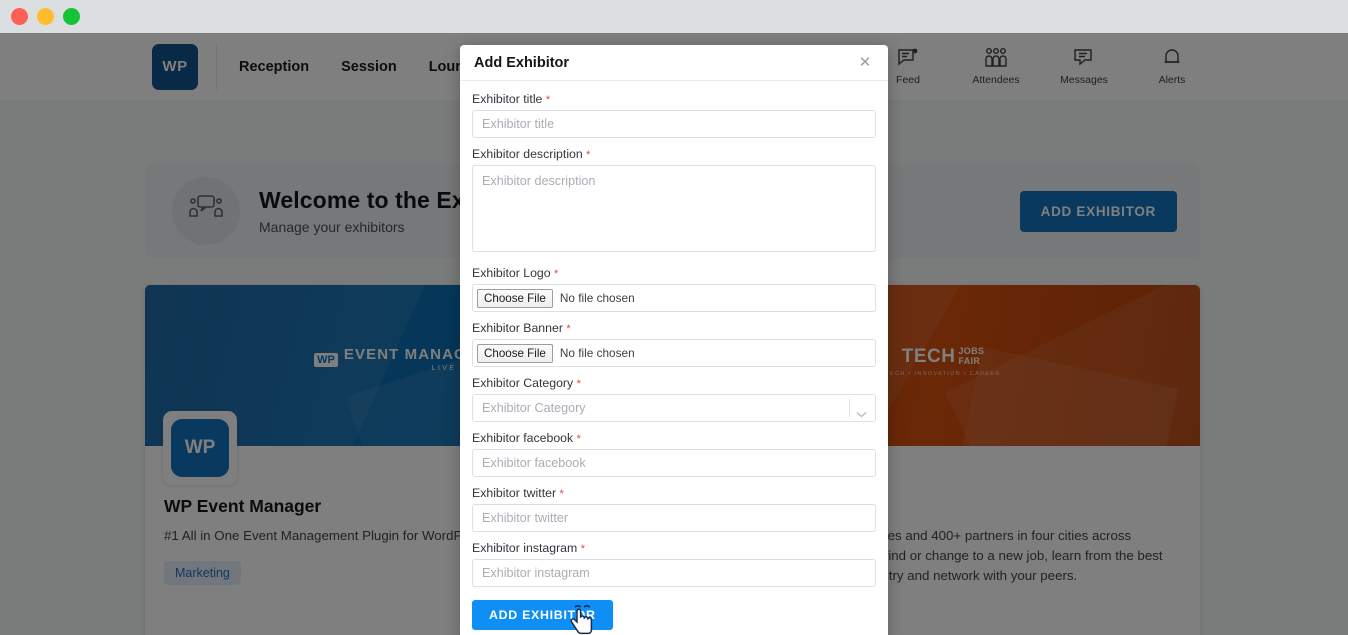 This screenshot has width=1348, height=635. I want to click on field-label: Exhibitor Logo *, so click(674, 273).